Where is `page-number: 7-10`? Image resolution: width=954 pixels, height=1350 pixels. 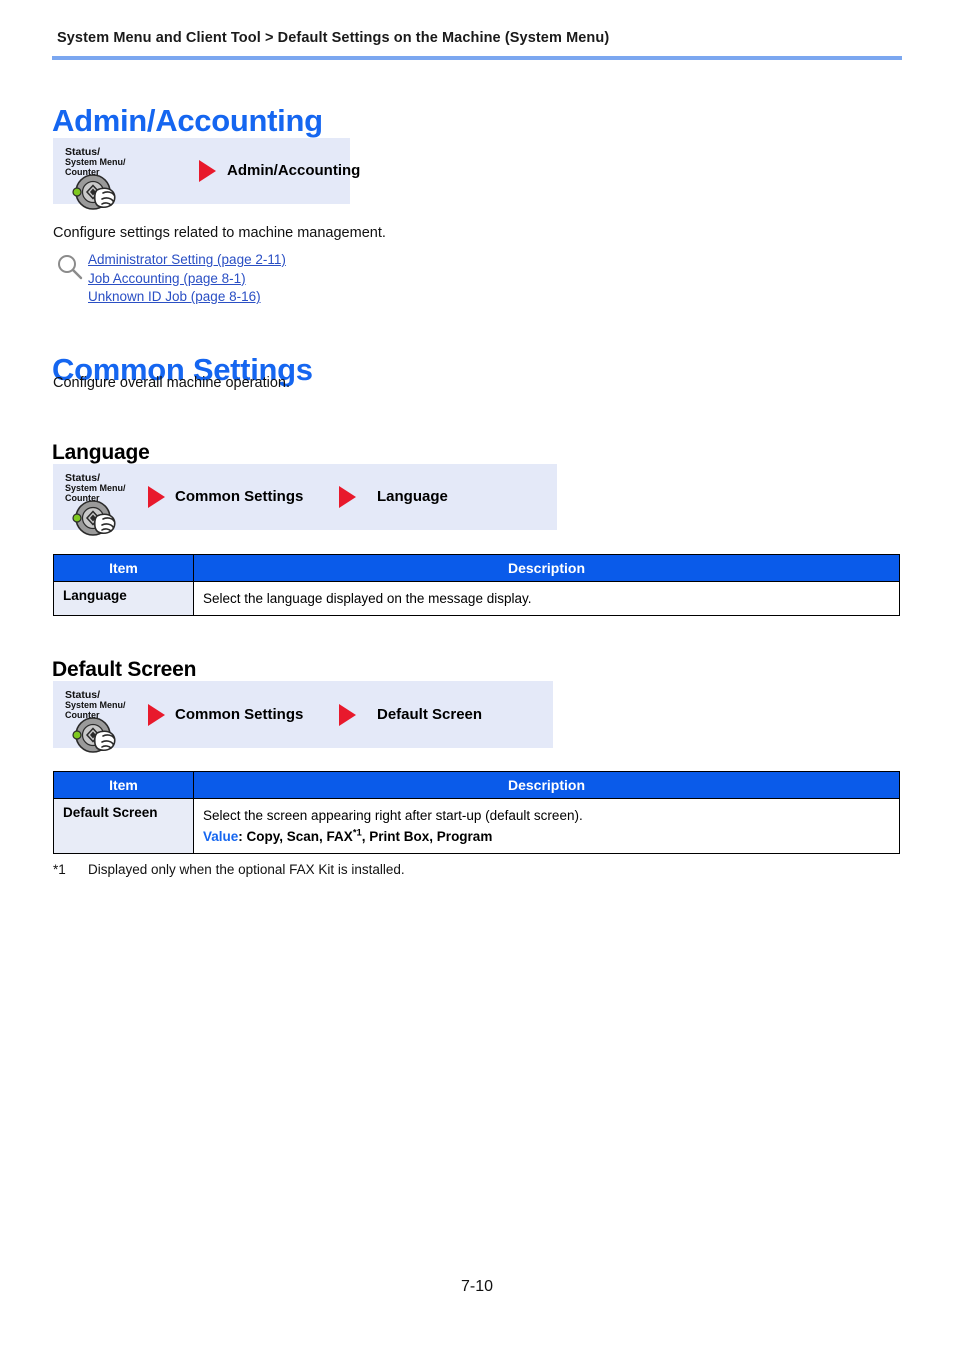 page-number: 7-10 is located at coordinates (477, 1286).